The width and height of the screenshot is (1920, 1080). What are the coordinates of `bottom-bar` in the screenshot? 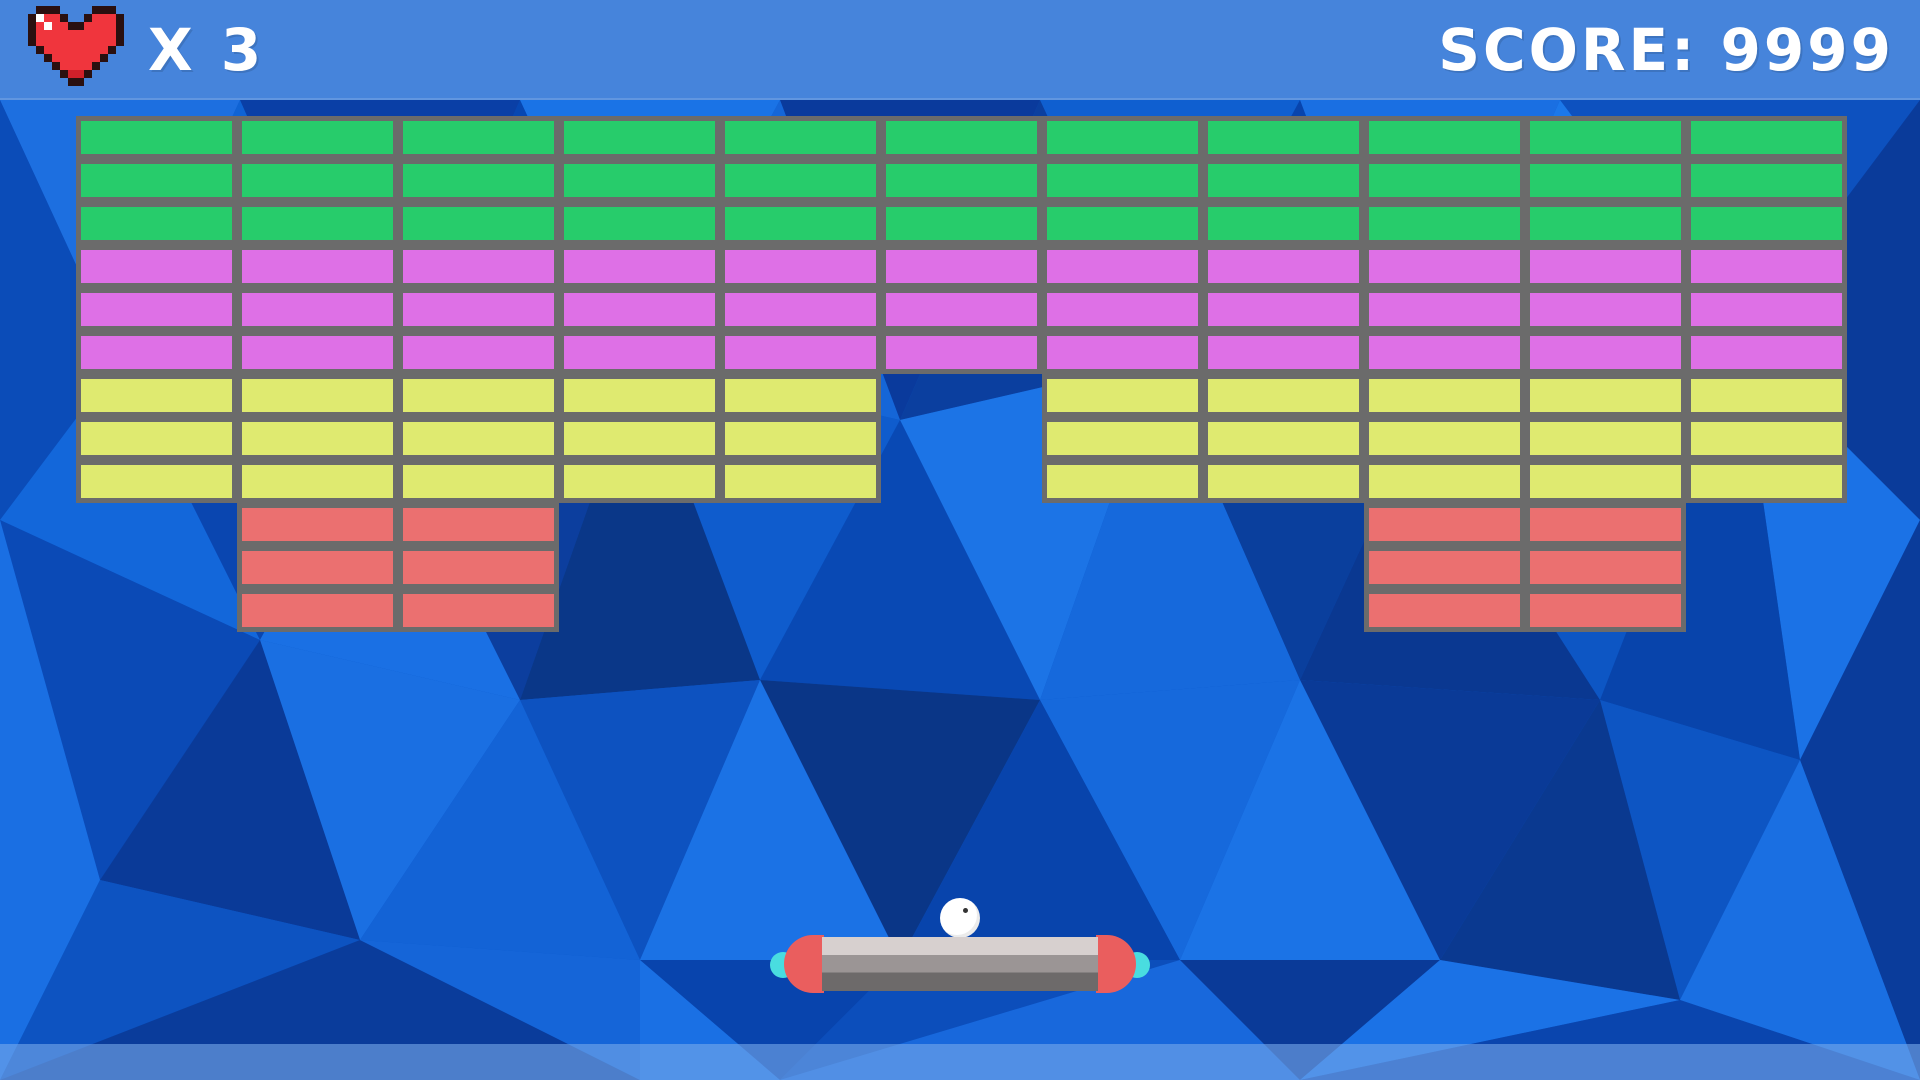 It's located at (960, 1062).